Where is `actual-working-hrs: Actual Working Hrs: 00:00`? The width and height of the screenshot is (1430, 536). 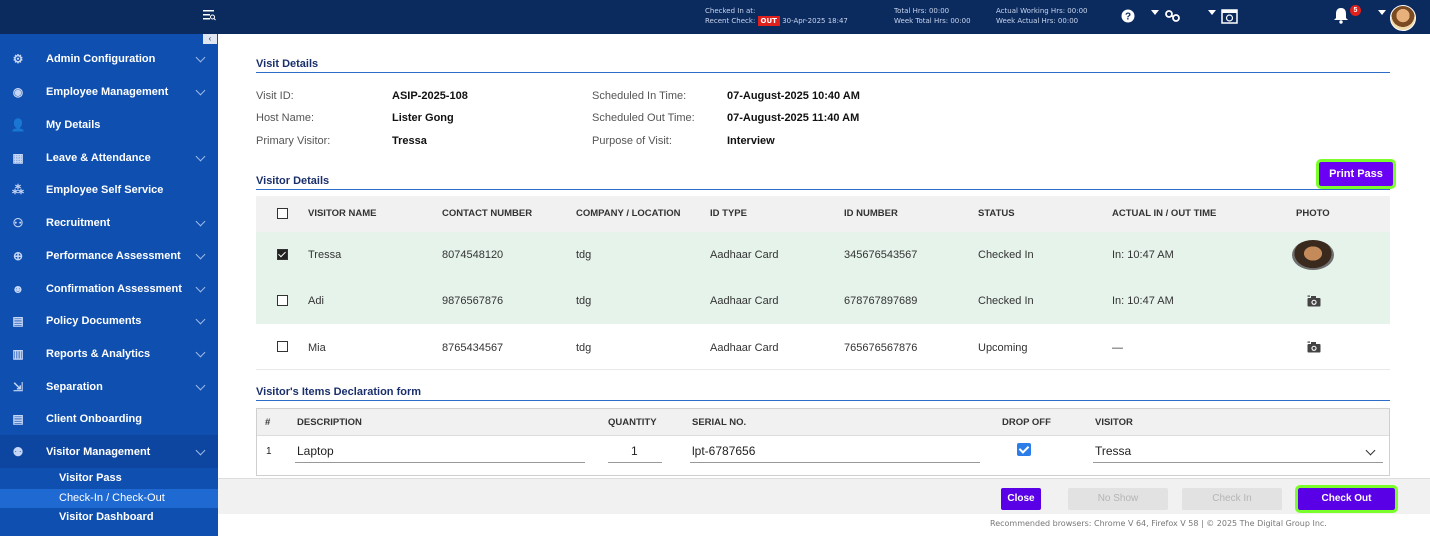
actual-working-hrs: Actual Working Hrs: 00:00 is located at coordinates (1042, 11).